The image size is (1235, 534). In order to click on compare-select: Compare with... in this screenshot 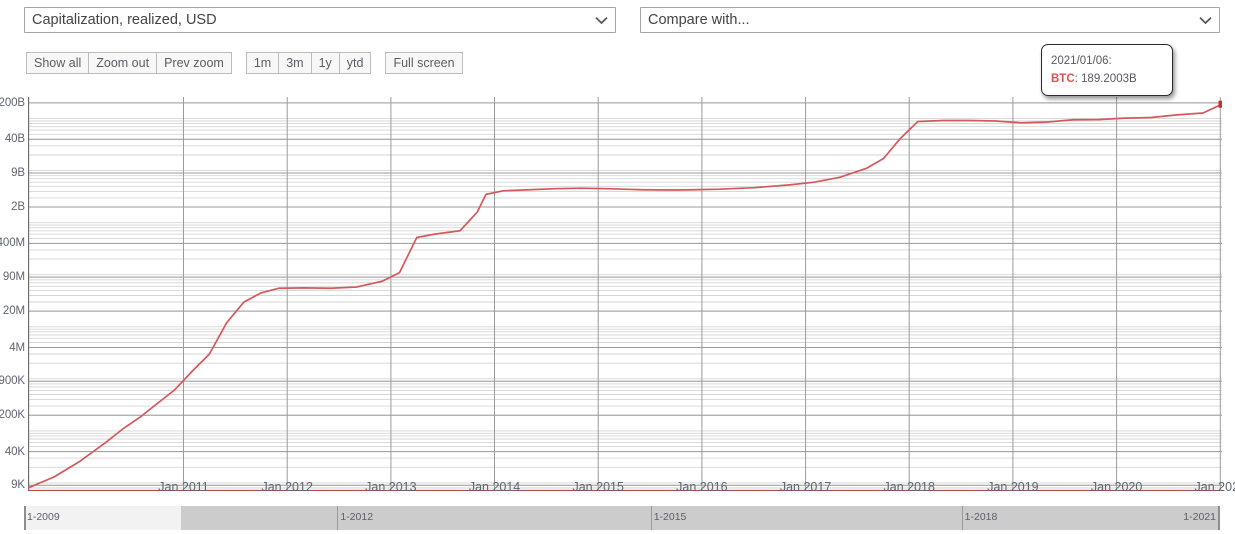, I will do `click(930, 20)`.